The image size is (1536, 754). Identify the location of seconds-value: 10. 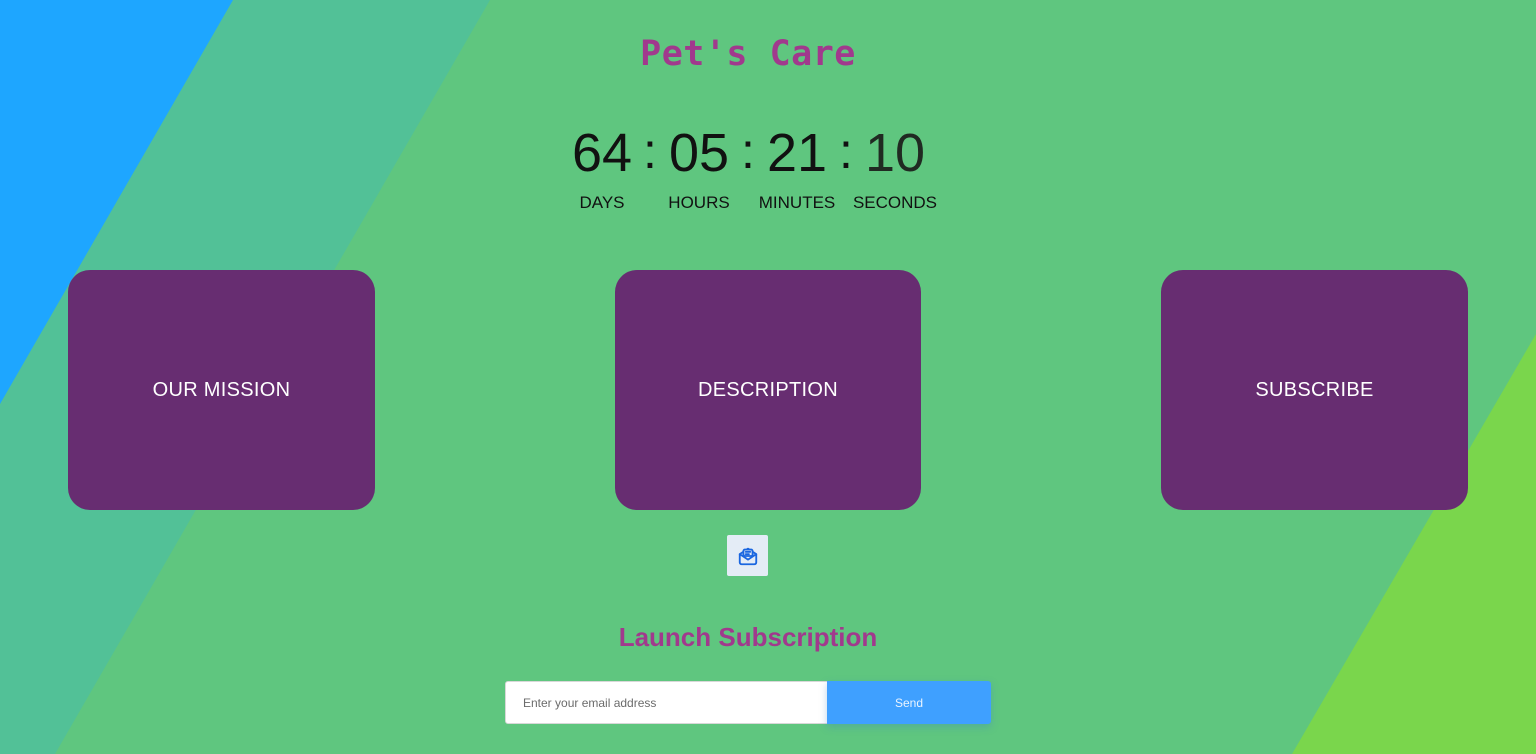
(895, 153).